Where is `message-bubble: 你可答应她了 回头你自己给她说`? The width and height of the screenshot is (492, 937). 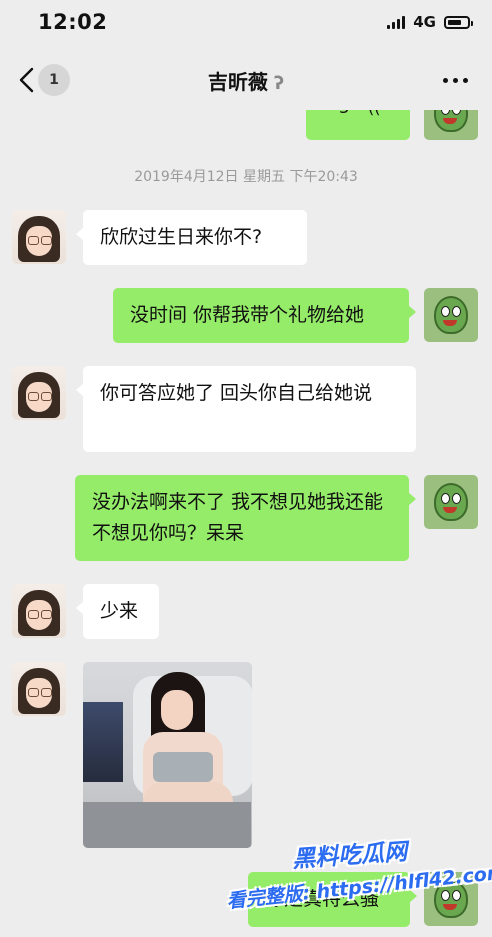
message-bubble: 你可答应她了 回头你自己给她说 is located at coordinates (246, 409).